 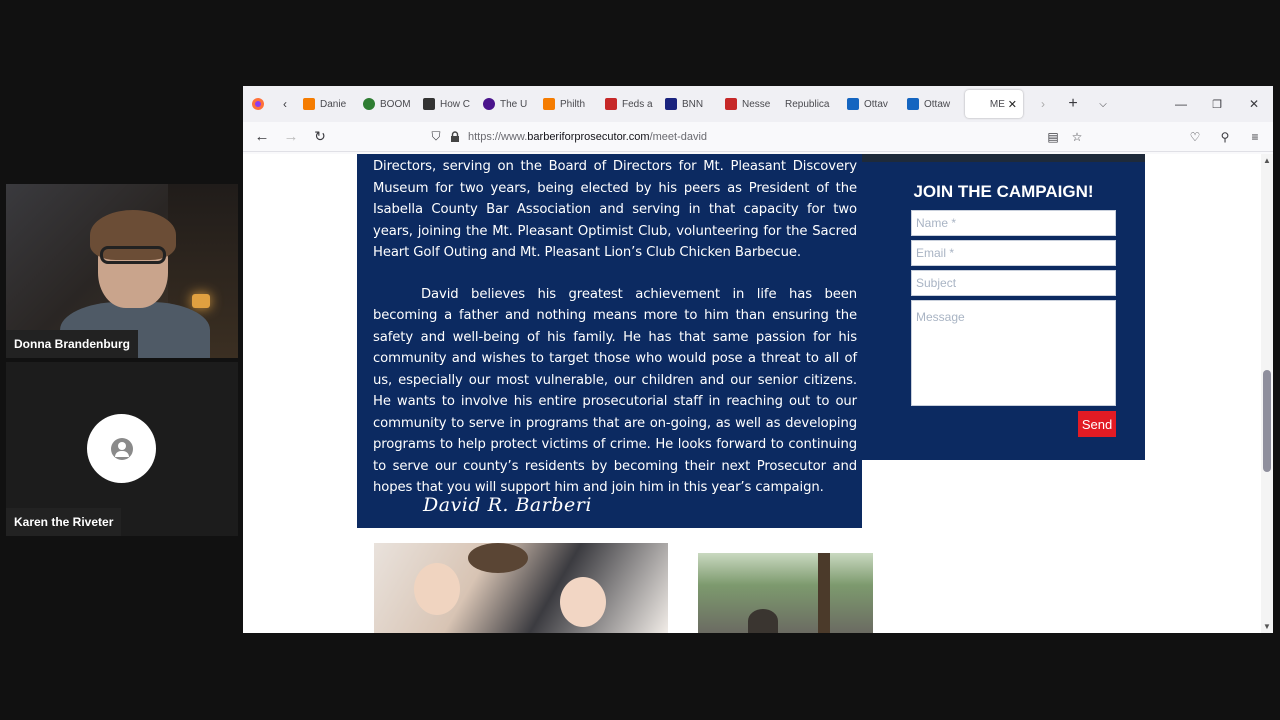 I want to click on send-button: Send, so click(x=1097, y=424).